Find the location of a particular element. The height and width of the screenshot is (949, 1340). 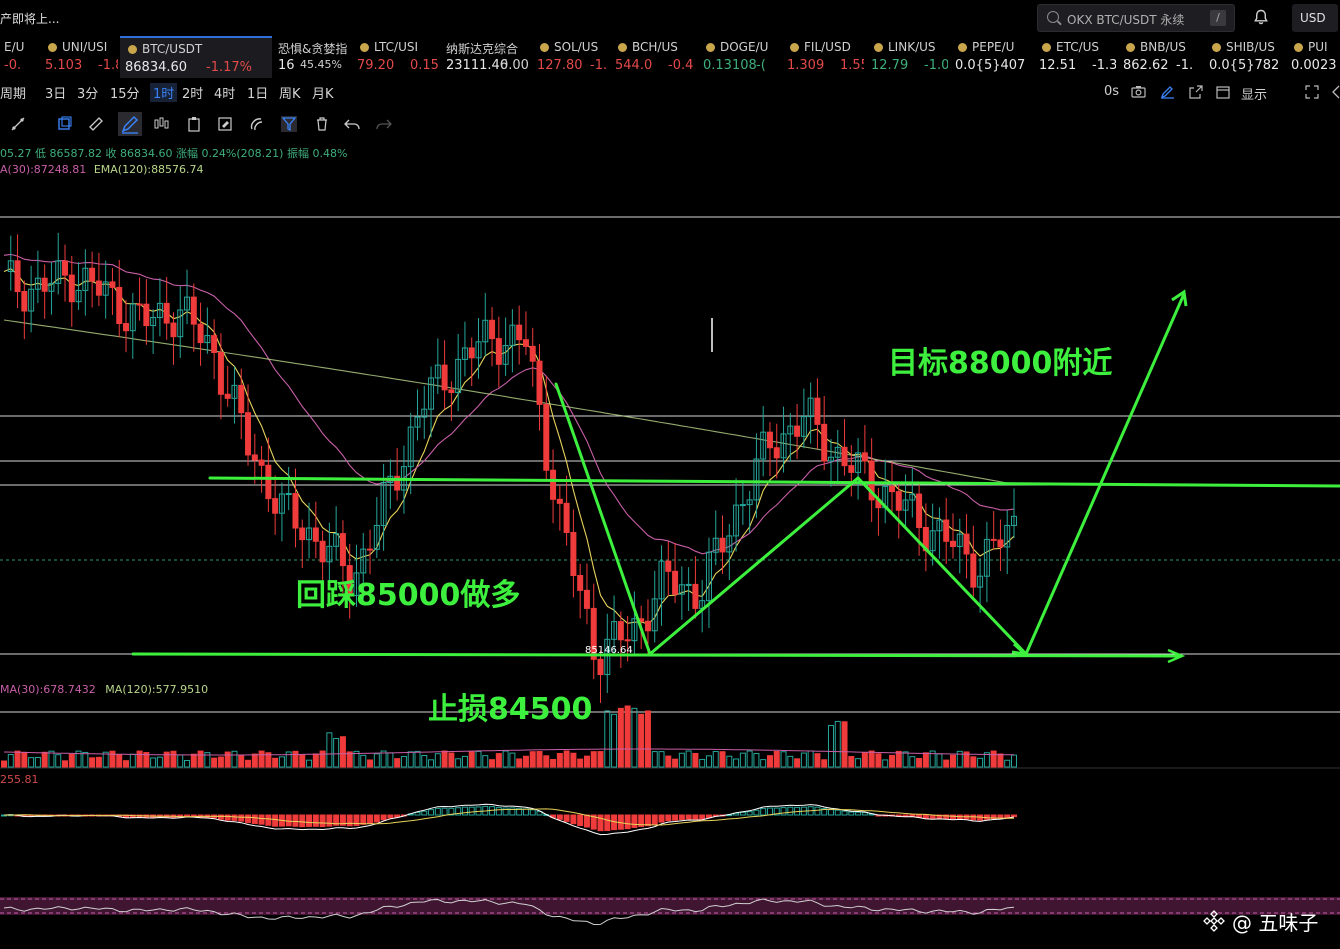

long-entry-annotation: 回踩85000做多 is located at coordinates (408, 595).